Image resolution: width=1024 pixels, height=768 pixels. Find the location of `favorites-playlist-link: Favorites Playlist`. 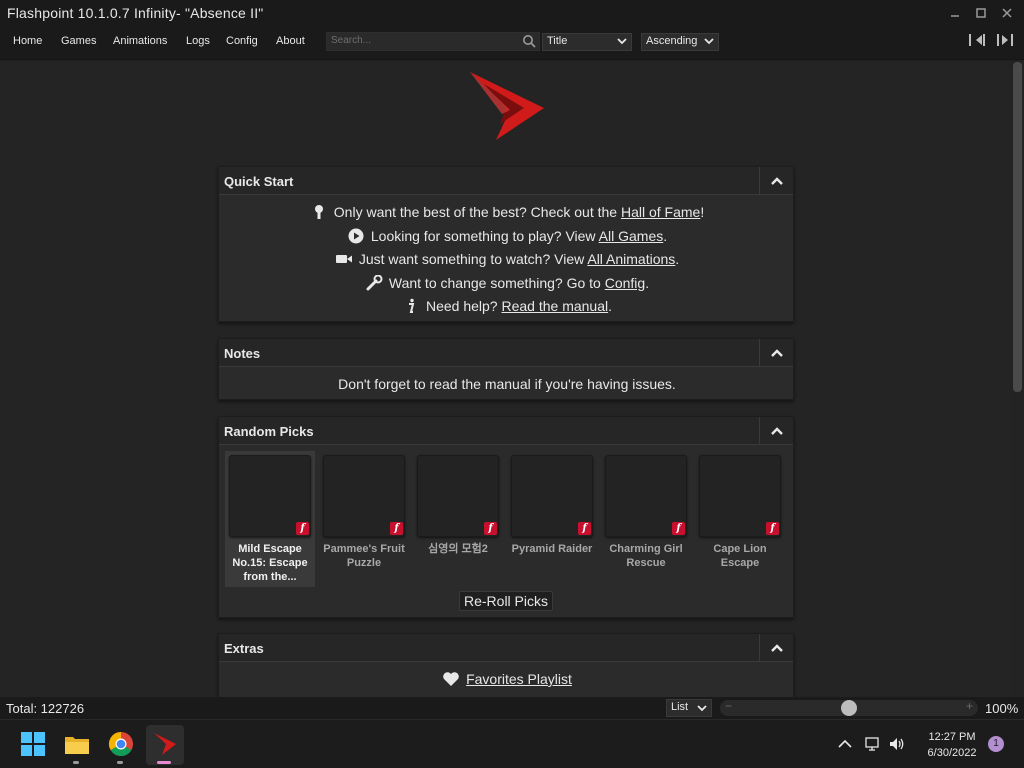

favorites-playlist-link: Favorites Playlist is located at coordinates (519, 679).